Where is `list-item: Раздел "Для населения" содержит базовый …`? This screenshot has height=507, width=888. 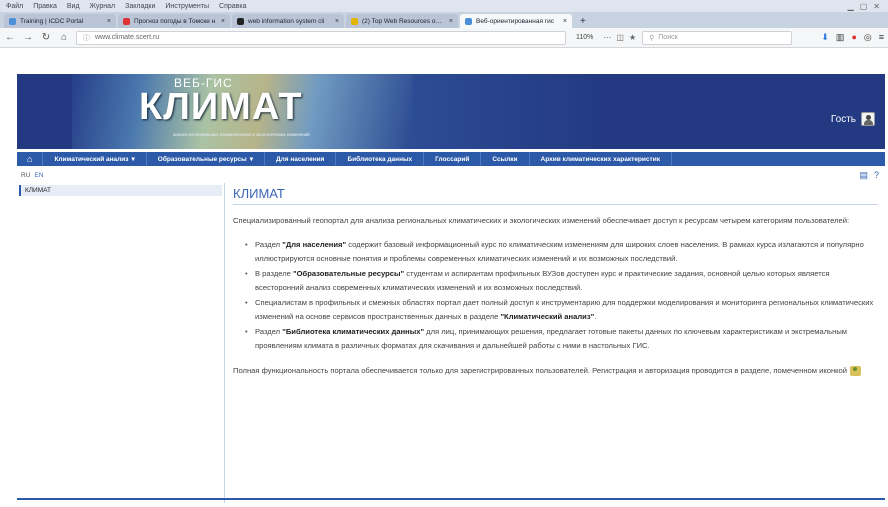
list-item: Раздел "Для населения" содержит базовый … is located at coordinates (561, 252).